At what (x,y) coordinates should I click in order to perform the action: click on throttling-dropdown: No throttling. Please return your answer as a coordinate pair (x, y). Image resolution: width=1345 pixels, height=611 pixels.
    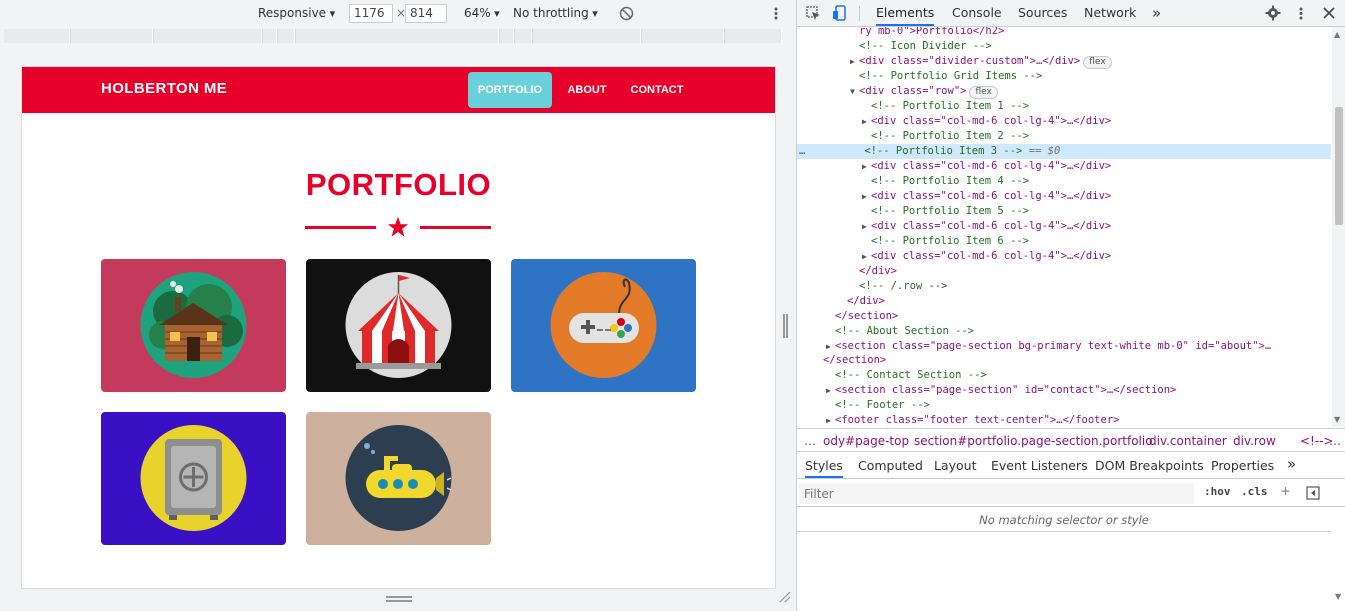
    Looking at the image, I should click on (555, 13).